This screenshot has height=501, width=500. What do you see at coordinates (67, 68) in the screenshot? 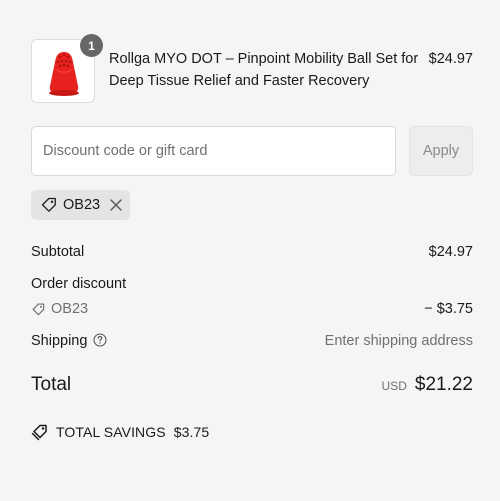
I see `product-thumbnail: 1` at bounding box center [67, 68].